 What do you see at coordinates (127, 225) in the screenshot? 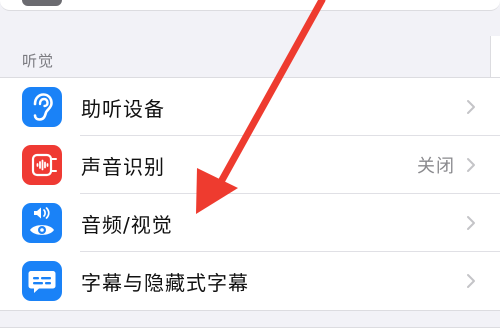
I see `row-label: 音频/视觉` at bounding box center [127, 225].